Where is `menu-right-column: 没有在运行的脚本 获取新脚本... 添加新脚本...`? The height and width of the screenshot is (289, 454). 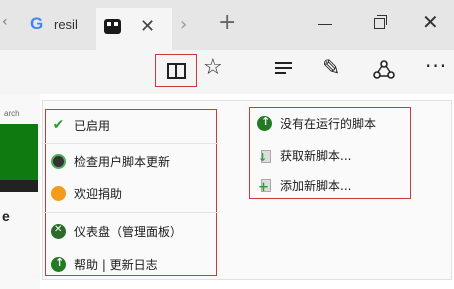 menu-right-column: 没有在运行的脚本 获取新脚本... 添加新脚本... is located at coordinates (336, 151).